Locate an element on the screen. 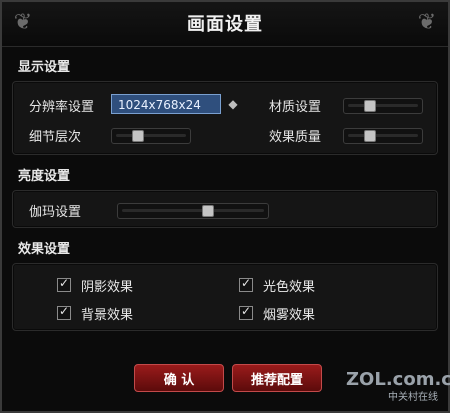 This screenshot has width=450, height=413. section-title-effects: 效果设置 is located at coordinates (44, 249).